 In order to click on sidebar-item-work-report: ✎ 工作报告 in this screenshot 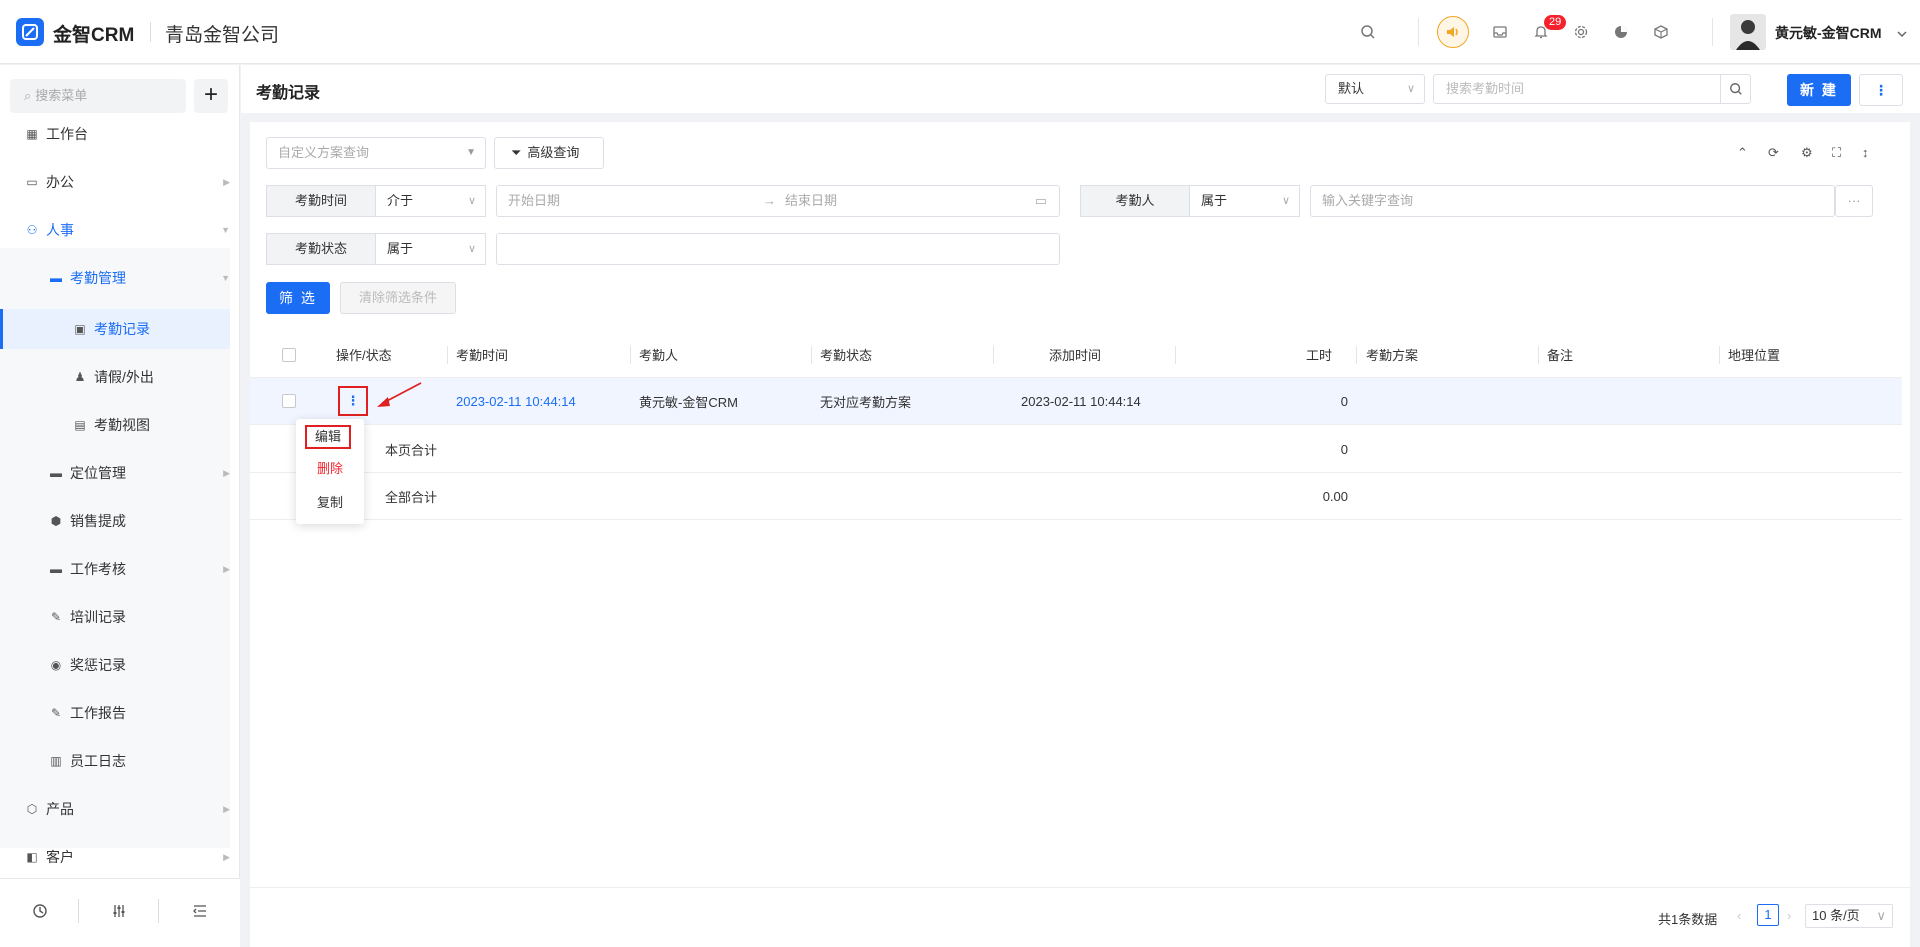, I will do `click(115, 713)`.